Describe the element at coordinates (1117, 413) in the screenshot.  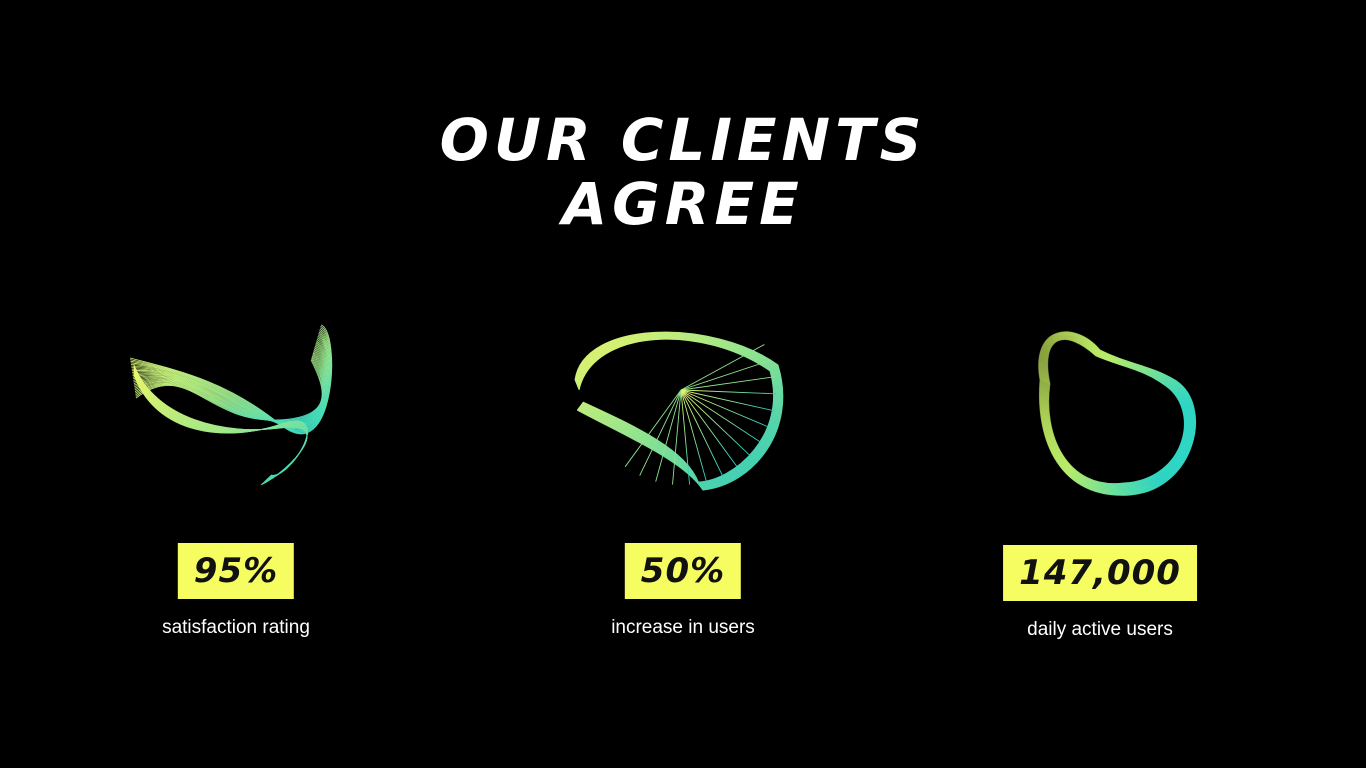
I see `wireframe-ring-icon` at that location.